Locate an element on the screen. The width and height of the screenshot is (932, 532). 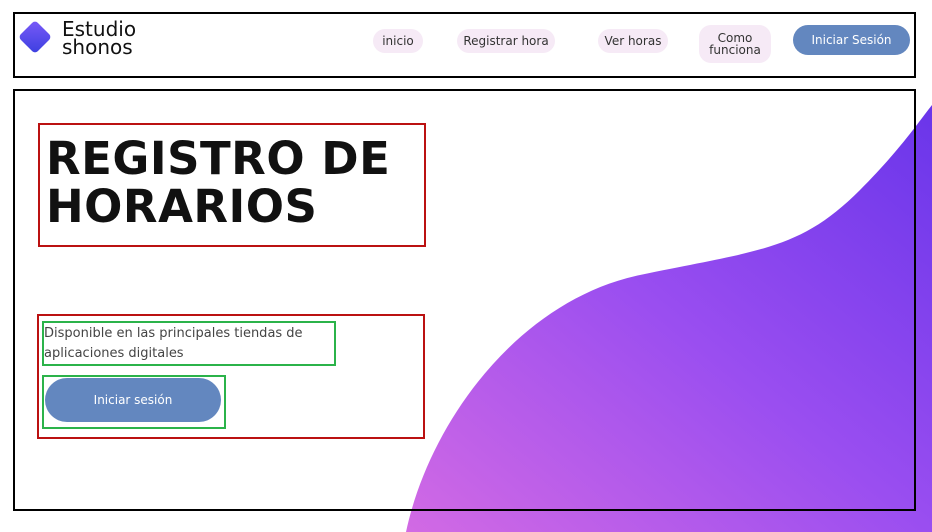
nav-ver-horas: Ver horas is located at coordinates (633, 41).